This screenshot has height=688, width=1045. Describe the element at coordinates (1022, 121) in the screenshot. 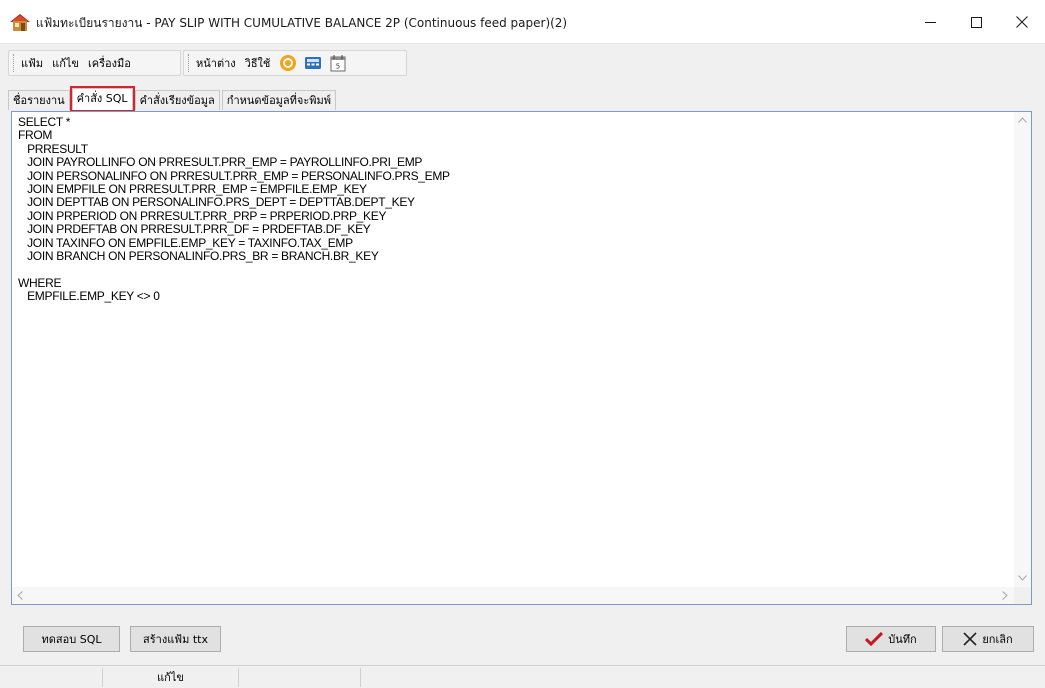

I see `scroll-up-icon` at that location.